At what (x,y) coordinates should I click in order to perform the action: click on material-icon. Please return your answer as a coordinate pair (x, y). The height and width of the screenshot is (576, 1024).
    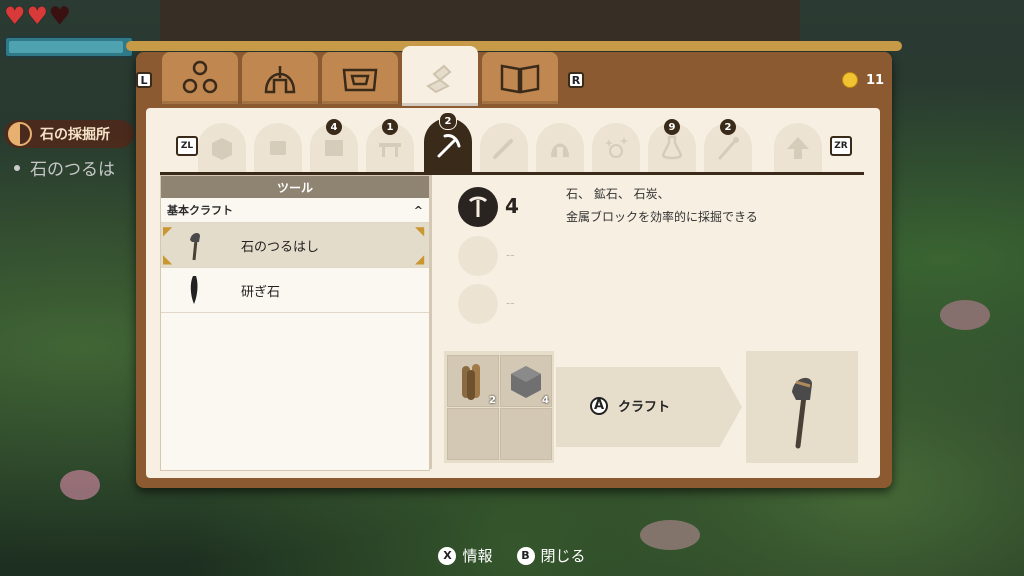
    Looking at the image, I should click on (278, 148).